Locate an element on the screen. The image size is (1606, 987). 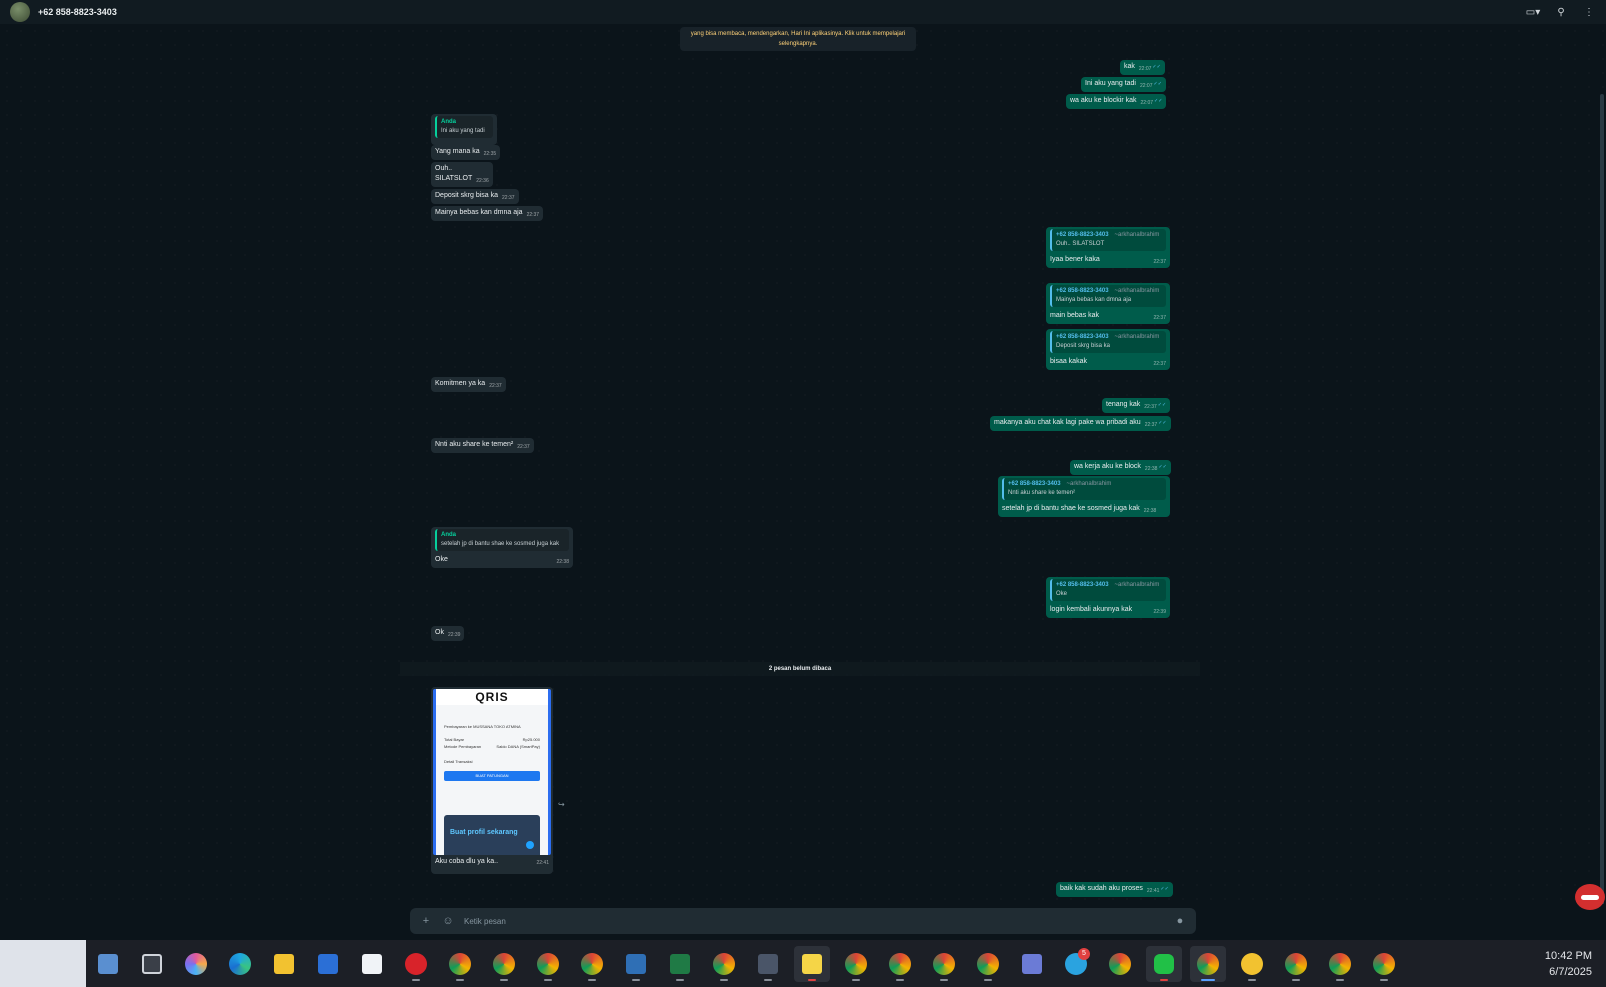
forward-icon: ↪ is located at coordinates (561, 804).